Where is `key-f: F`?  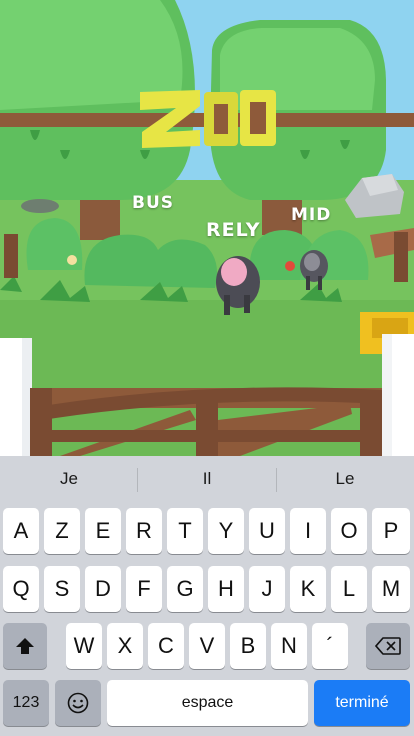 key-f: F is located at coordinates (144, 589).